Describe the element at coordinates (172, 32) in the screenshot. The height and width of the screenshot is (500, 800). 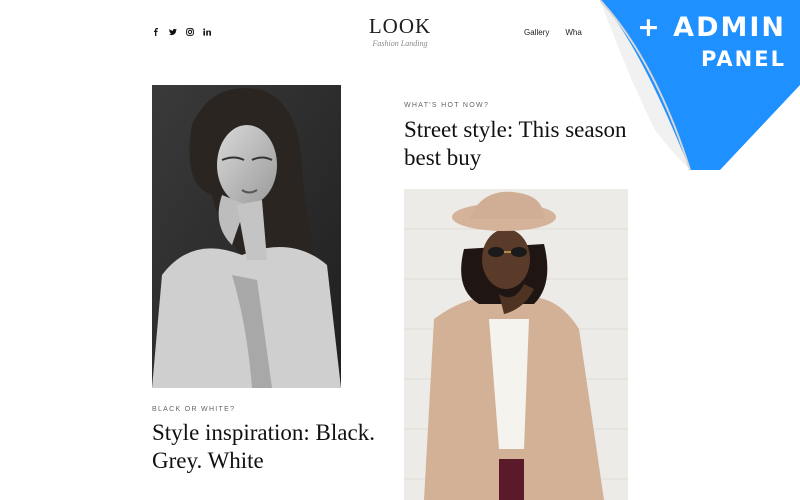
I see `twitter-icon` at that location.